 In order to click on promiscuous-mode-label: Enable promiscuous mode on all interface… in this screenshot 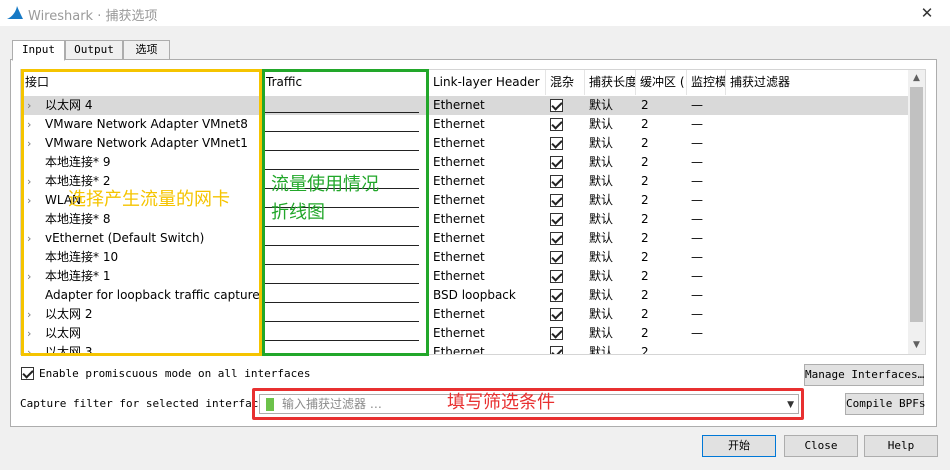, I will do `click(175, 373)`.